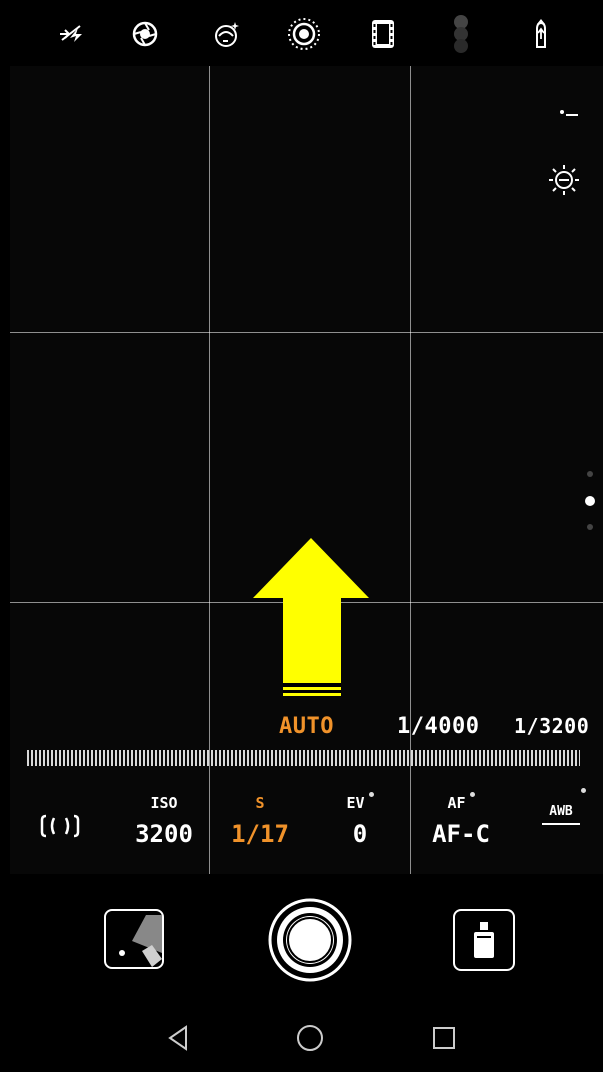  What do you see at coordinates (306, 726) in the screenshot?
I see `speed-option-current: AUTO` at bounding box center [306, 726].